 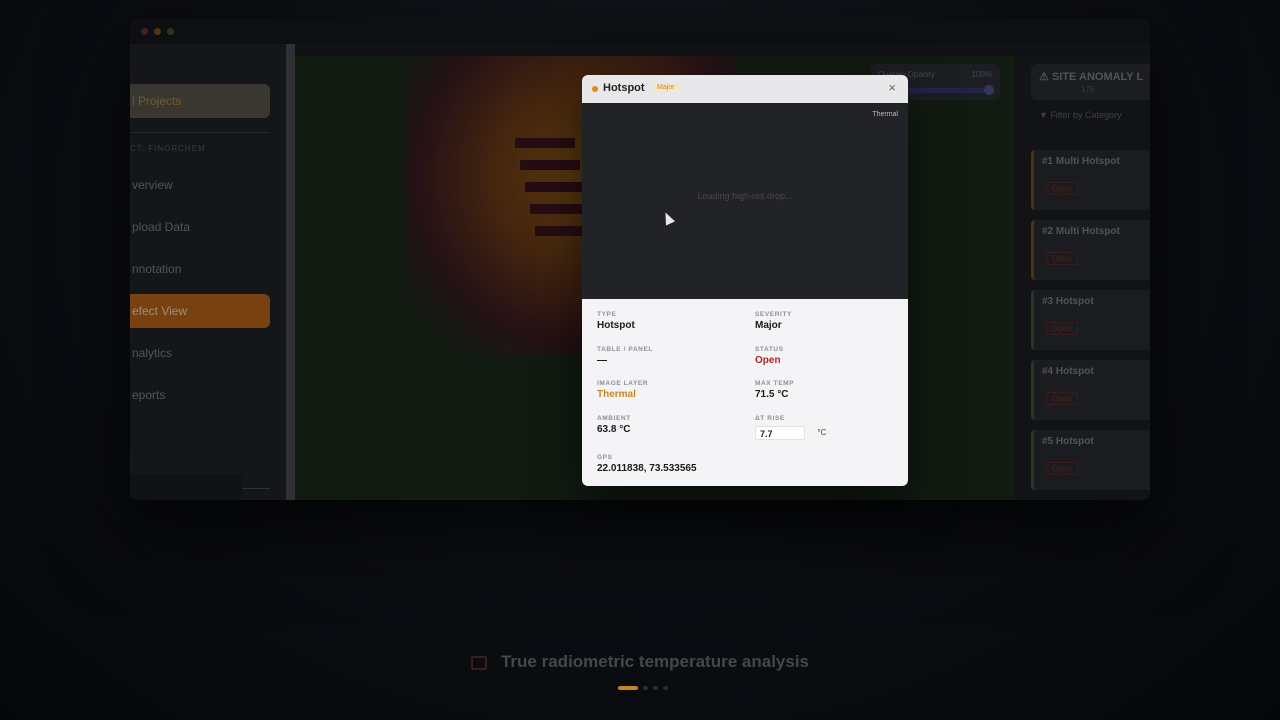 What do you see at coordinates (672, 356) in the screenshot?
I see `table-panel-field: TABLE / PANEL —` at bounding box center [672, 356].